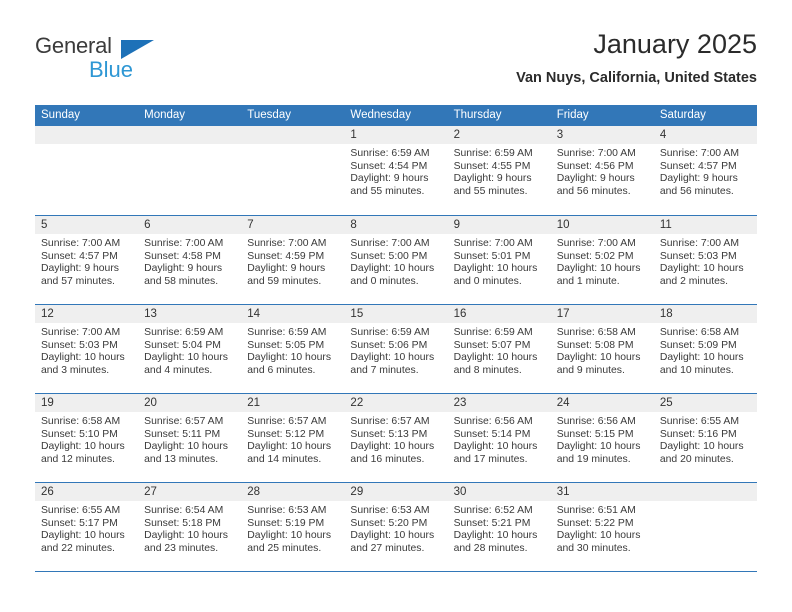 Image resolution: width=792 pixels, height=612 pixels. I want to click on day-number-band, so click(705, 492).